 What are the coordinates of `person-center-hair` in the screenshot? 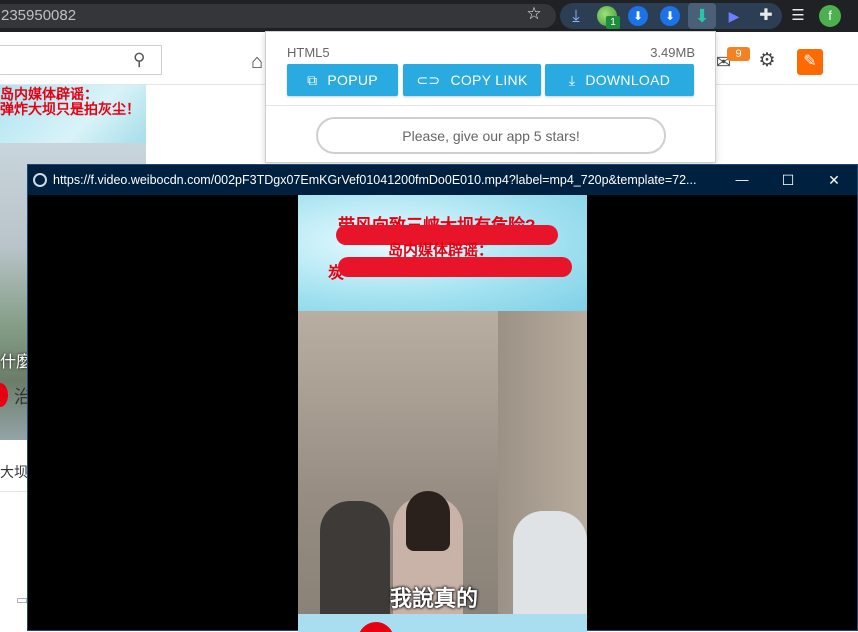 It's located at (428, 521).